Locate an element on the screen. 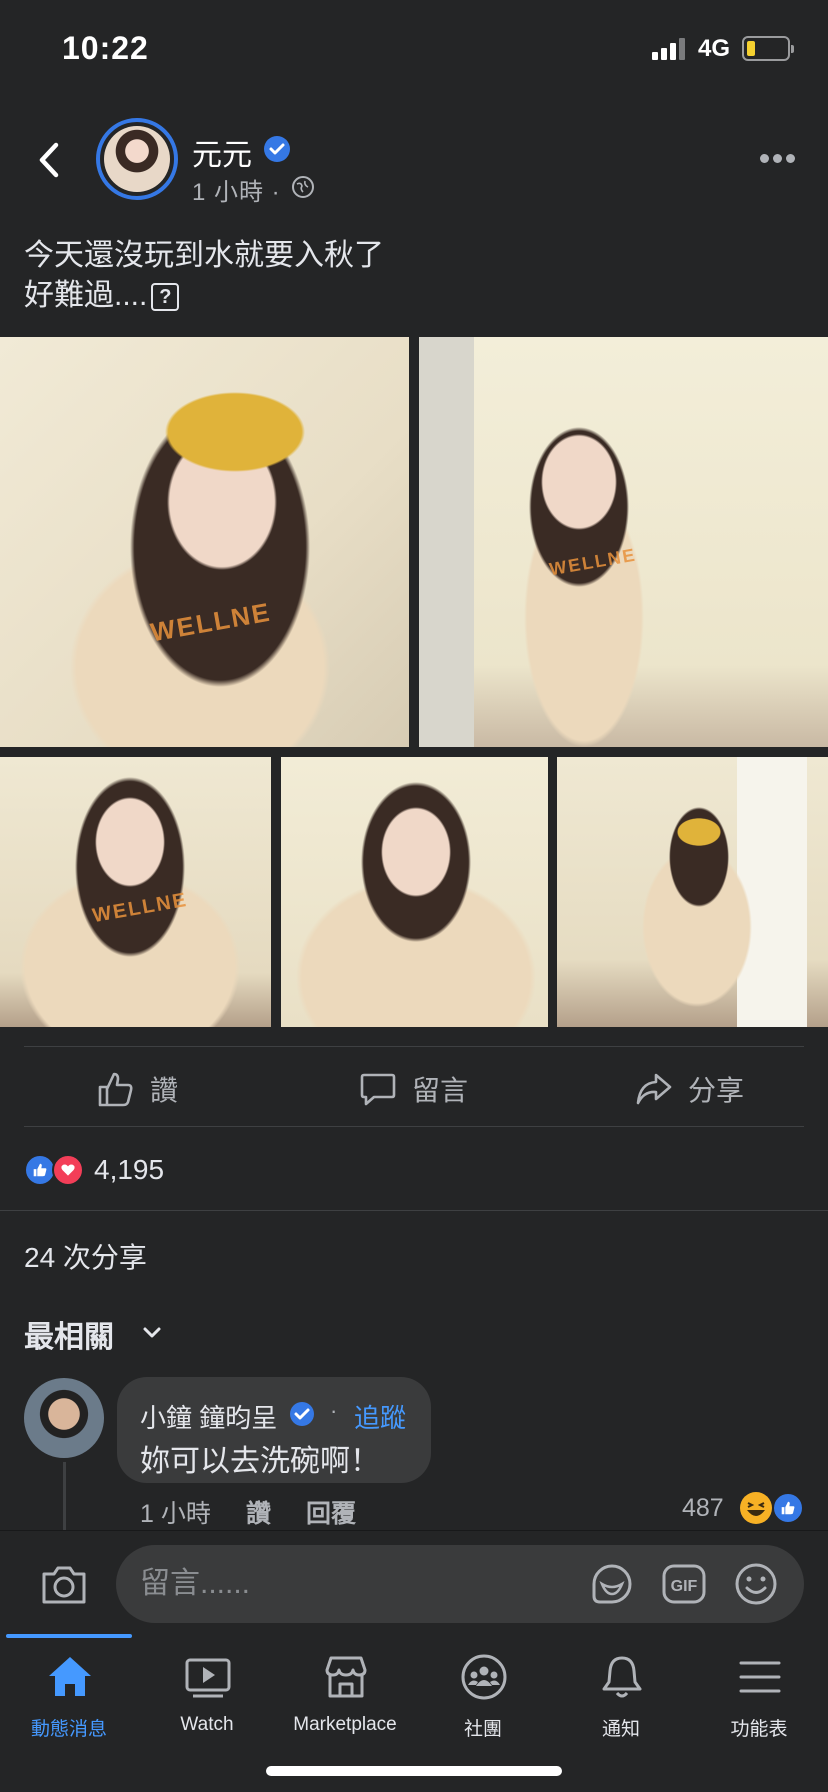 This screenshot has width=828, height=1792. back-arrow-icon is located at coordinates (49, 160).